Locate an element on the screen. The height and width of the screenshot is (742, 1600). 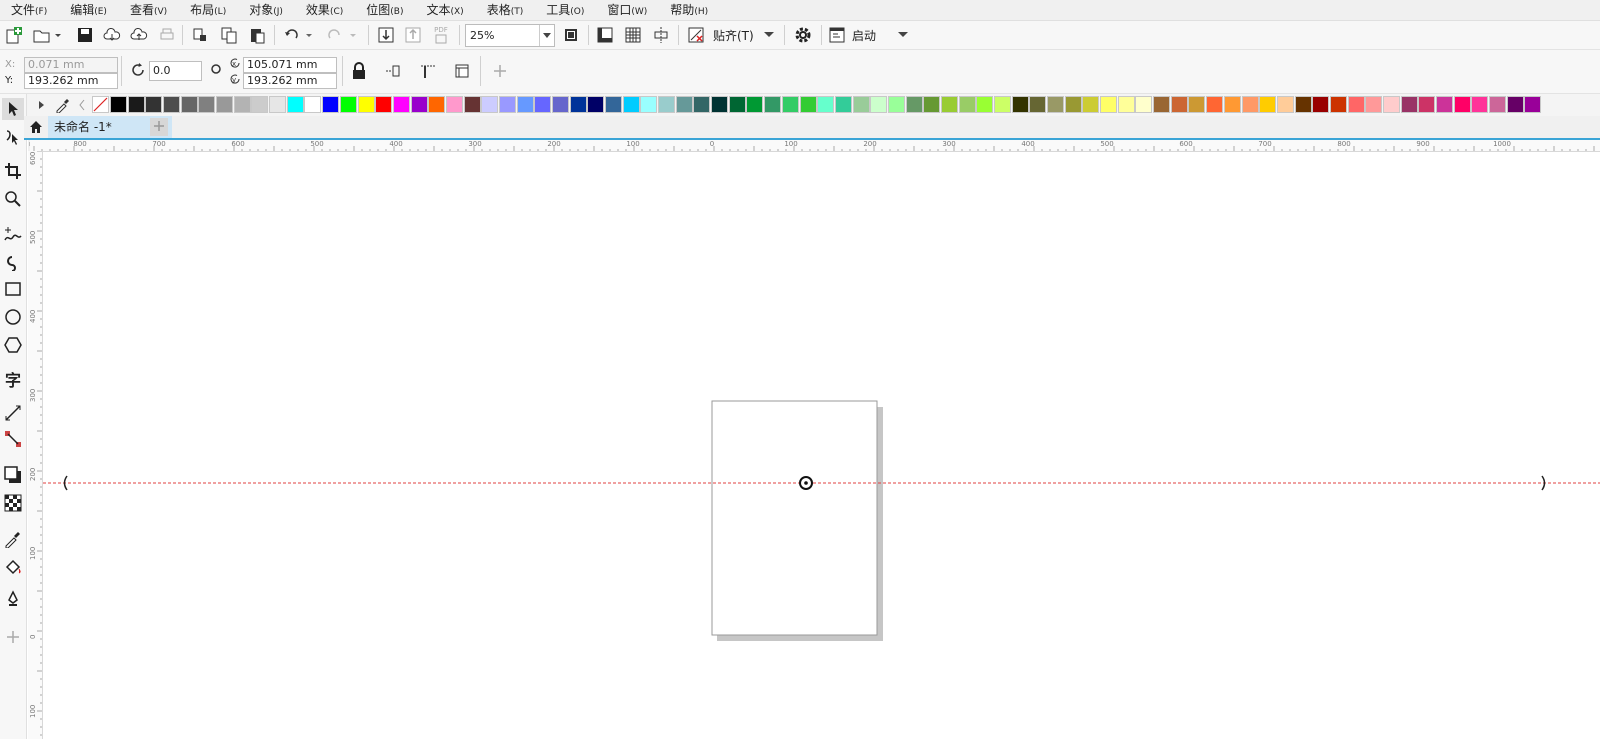
lock-ratio-button is located at coordinates (359, 71).